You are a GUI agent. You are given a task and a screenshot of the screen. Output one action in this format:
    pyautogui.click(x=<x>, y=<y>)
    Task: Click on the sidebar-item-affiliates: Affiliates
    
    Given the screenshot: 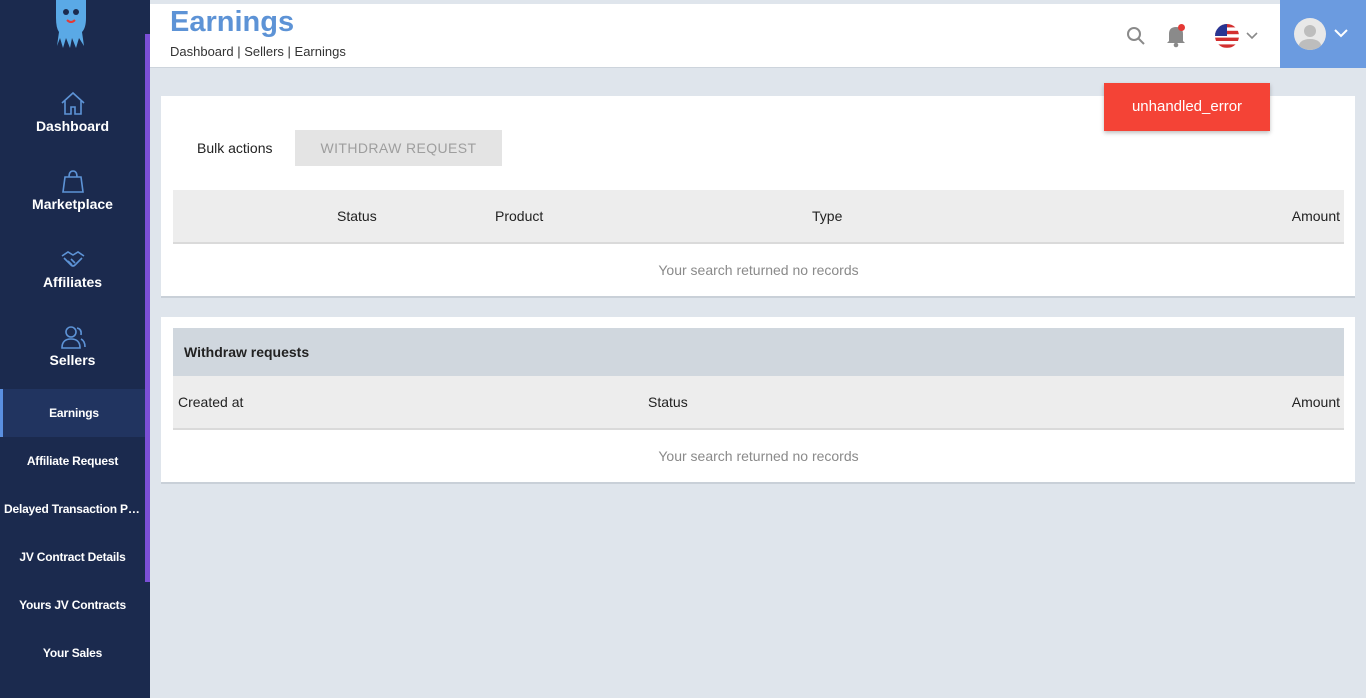 What is the action you would take?
    pyautogui.click(x=72, y=268)
    